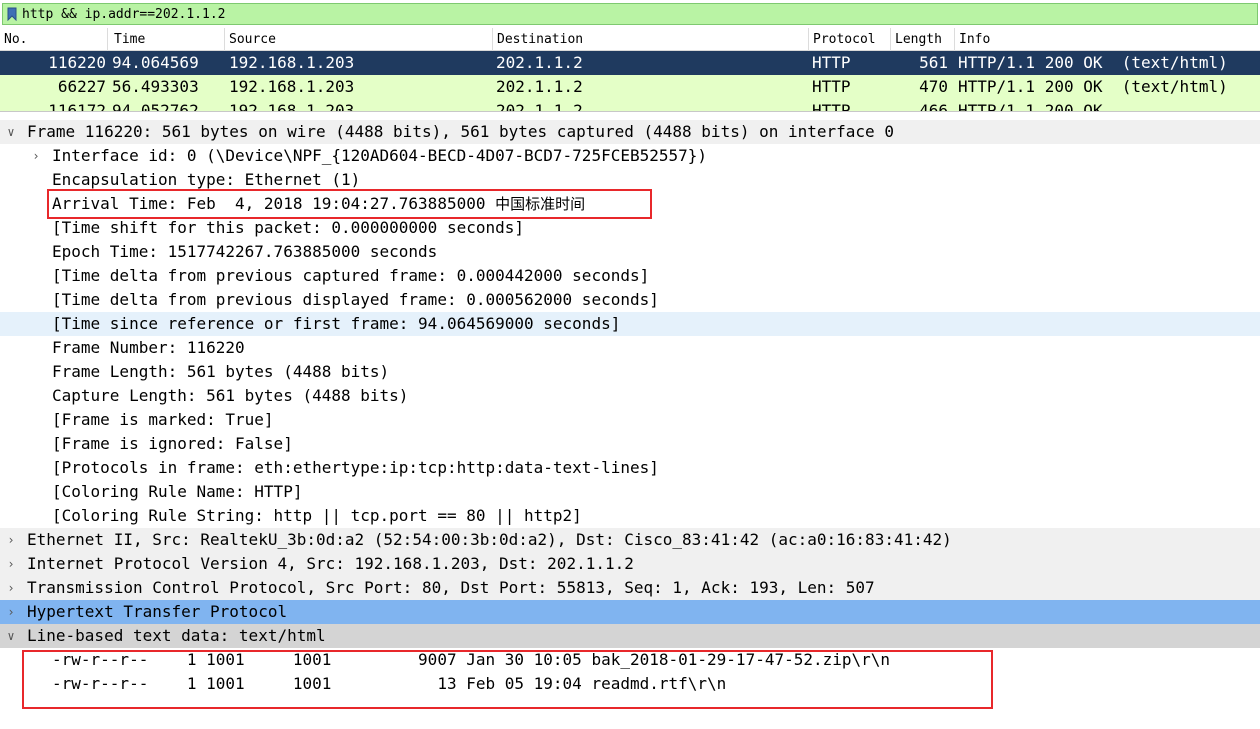  What do you see at coordinates (630, 420) in the screenshot?
I see `tree-item-is-marked: [Frame is marked: True]` at bounding box center [630, 420].